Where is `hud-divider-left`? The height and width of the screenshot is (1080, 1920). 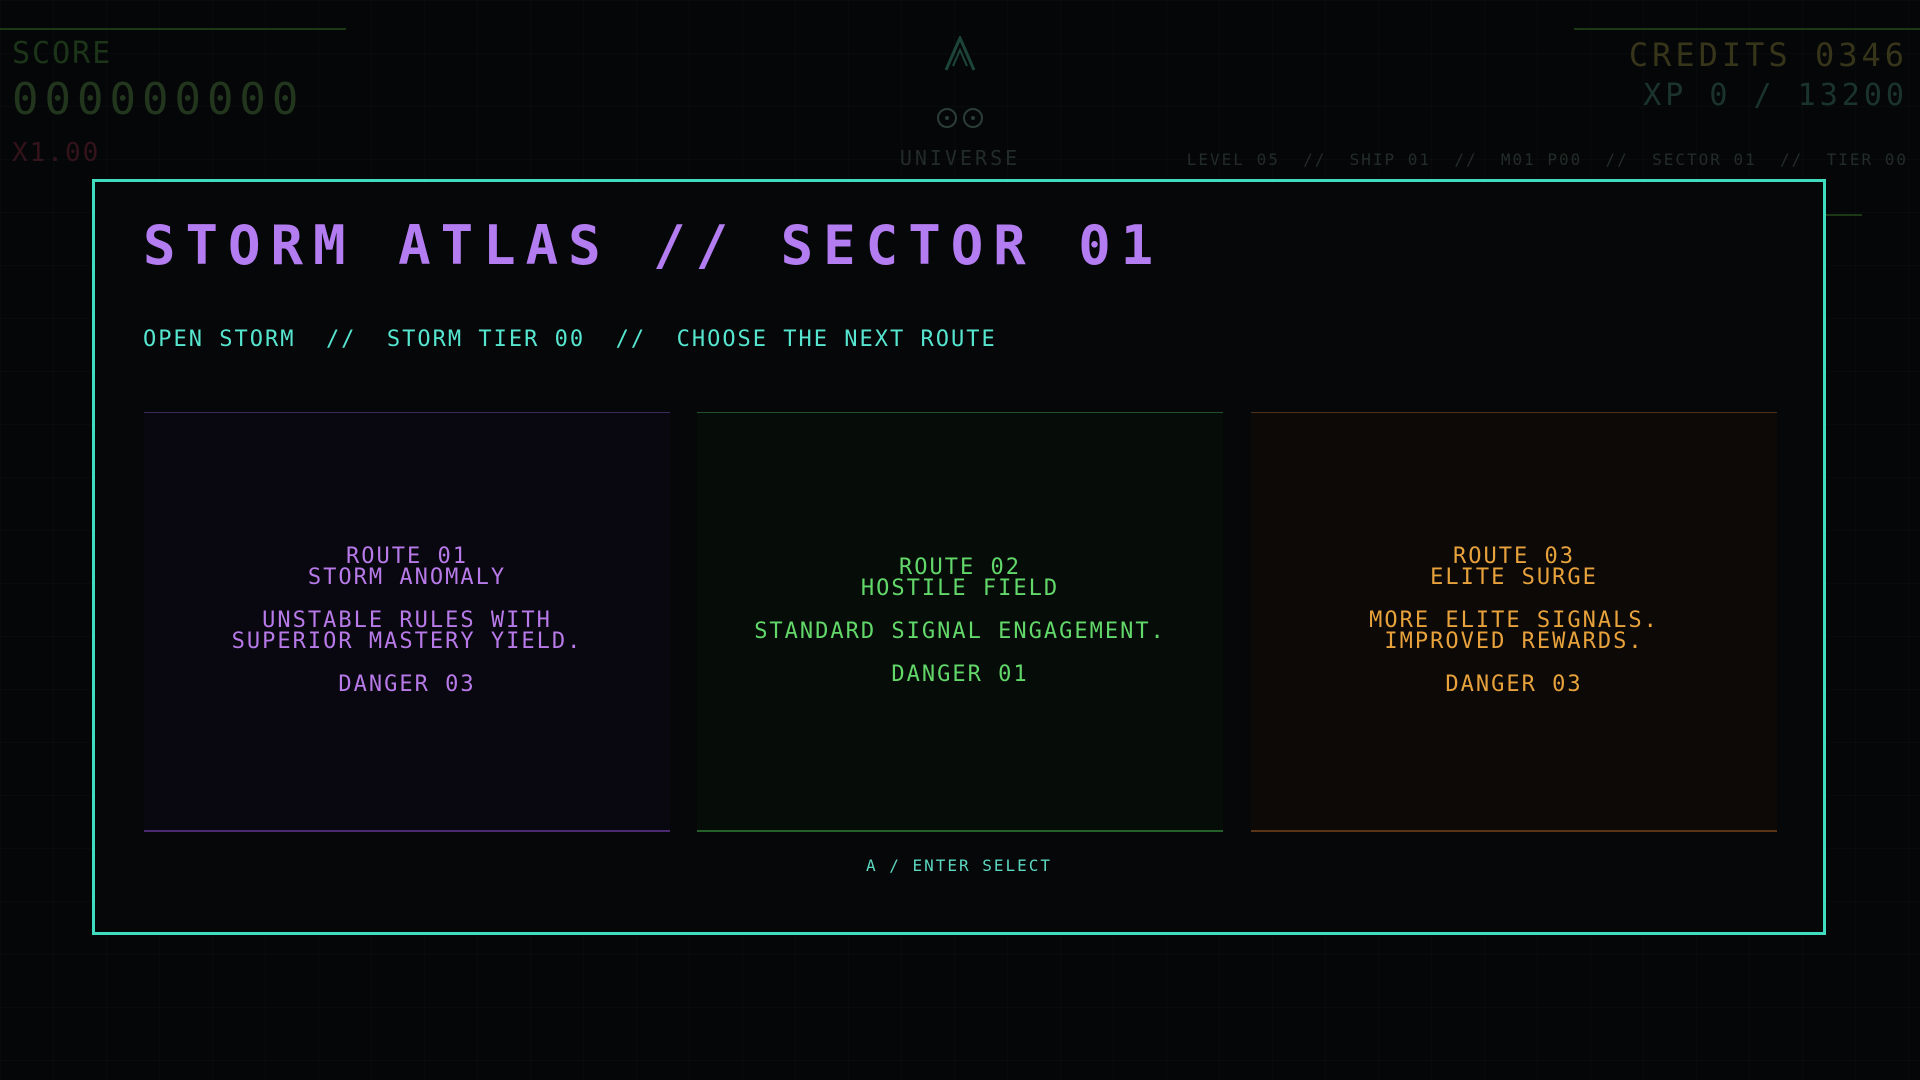
hud-divider-left is located at coordinates (173, 29).